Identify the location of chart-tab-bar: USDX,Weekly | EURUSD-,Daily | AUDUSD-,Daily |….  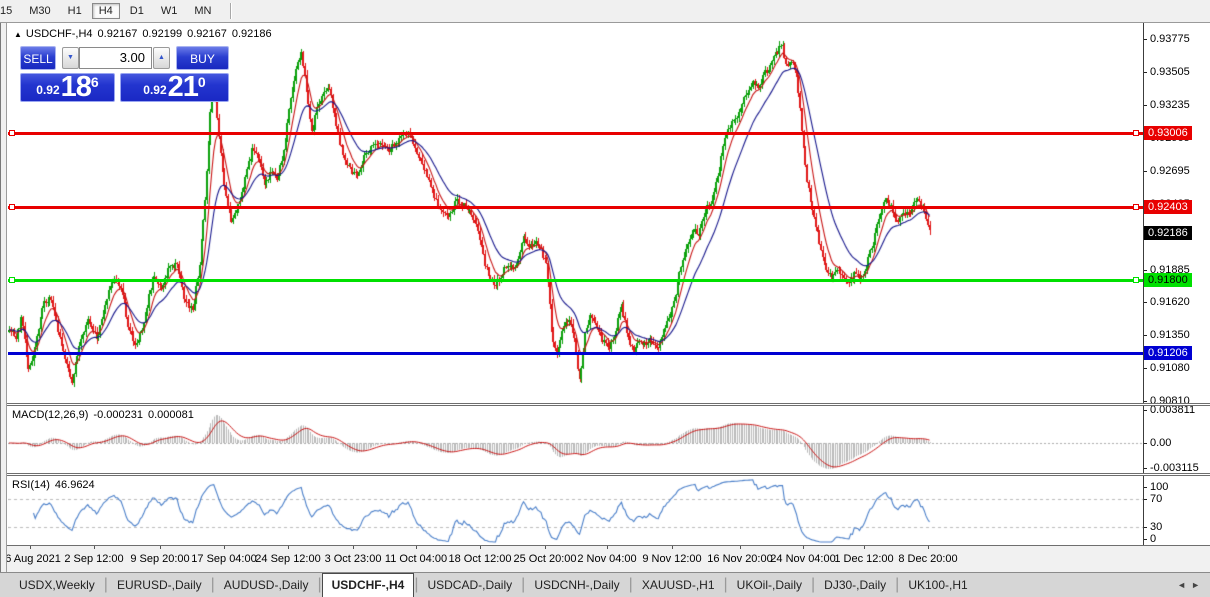
(605, 584).